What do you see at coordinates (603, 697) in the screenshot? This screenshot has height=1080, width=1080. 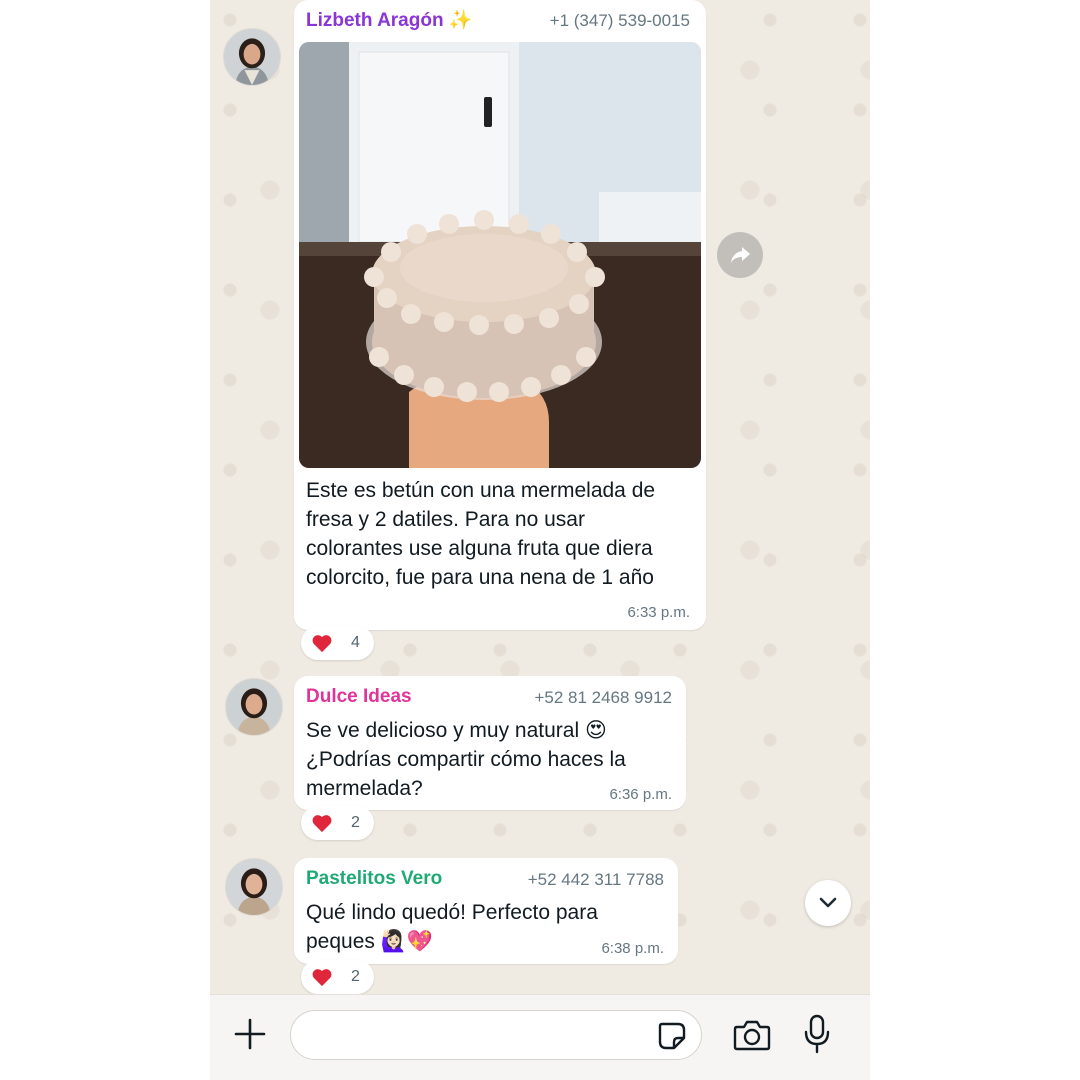 I see `sender-phone: +52 81 2468 9912` at bounding box center [603, 697].